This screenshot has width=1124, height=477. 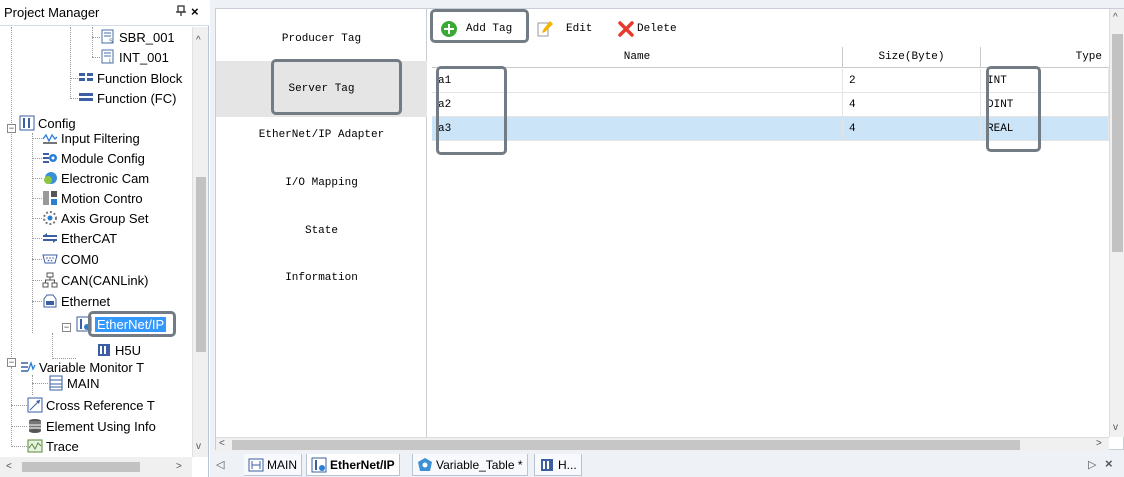 I want to click on tree-item-com0: COM0, so click(x=70, y=259).